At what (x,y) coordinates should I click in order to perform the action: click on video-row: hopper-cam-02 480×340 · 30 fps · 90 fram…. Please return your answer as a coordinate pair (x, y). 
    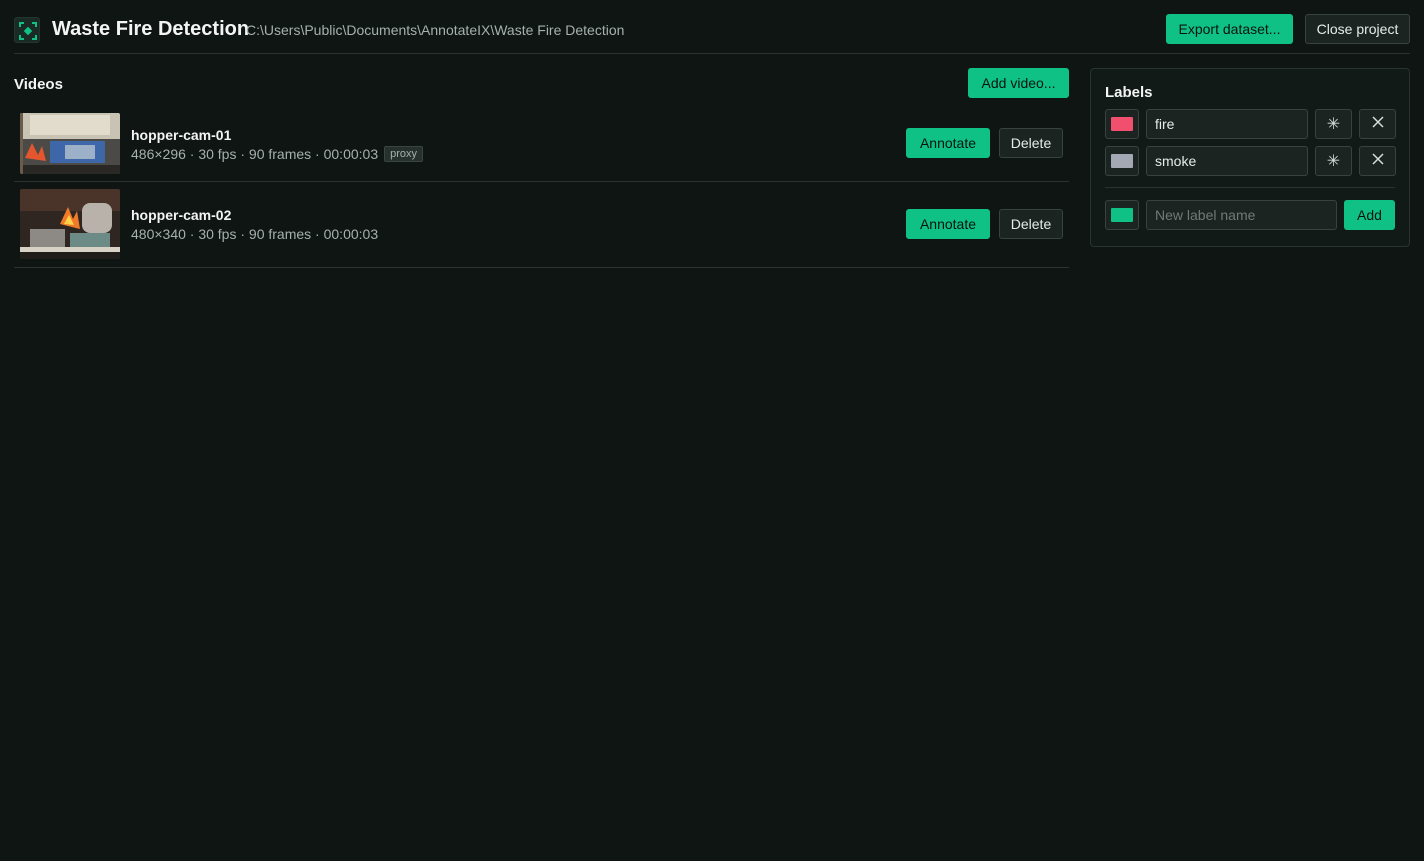
    Looking at the image, I should click on (541, 225).